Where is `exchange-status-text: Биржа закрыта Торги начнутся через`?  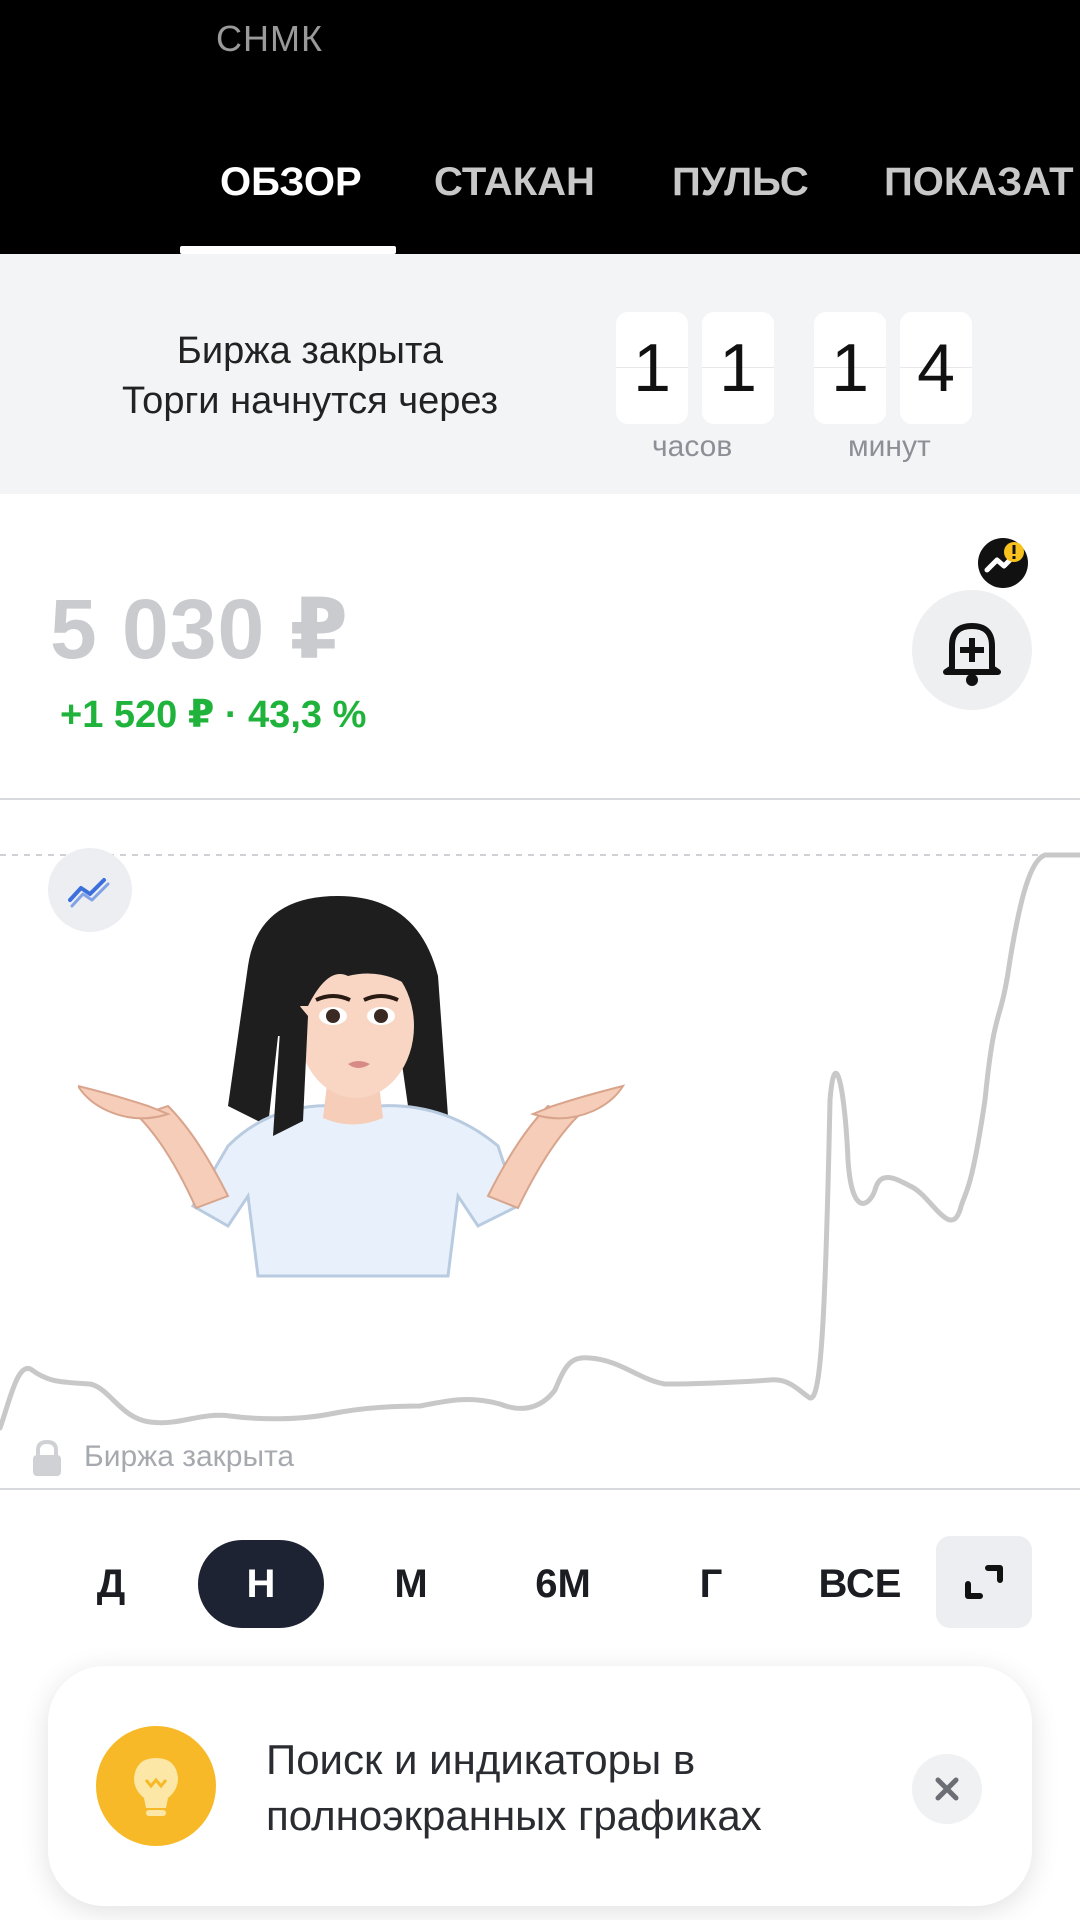
exchange-status-text: Биржа закрыта Торги начнутся через is located at coordinates (310, 376).